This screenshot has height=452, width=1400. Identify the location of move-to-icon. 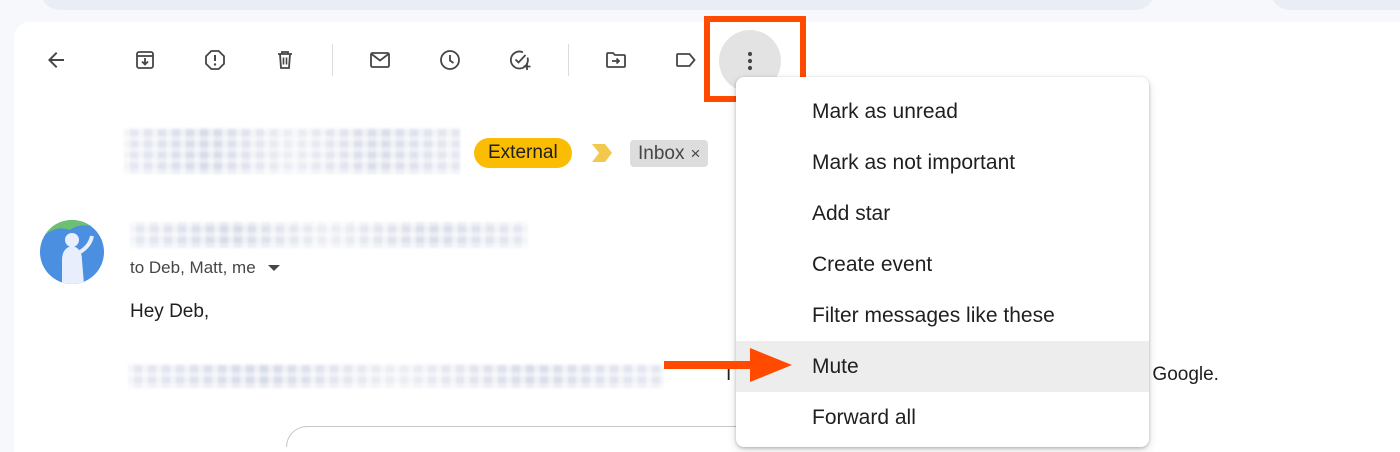
(616, 60).